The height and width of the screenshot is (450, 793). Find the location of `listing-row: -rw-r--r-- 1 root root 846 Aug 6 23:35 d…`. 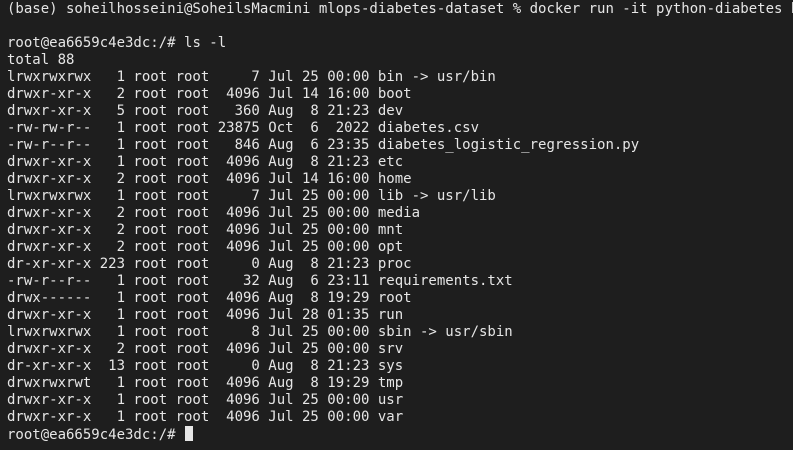

listing-row: -rw-r--r-- 1 root root 846 Aug 6 23:35 d… is located at coordinates (323, 145).